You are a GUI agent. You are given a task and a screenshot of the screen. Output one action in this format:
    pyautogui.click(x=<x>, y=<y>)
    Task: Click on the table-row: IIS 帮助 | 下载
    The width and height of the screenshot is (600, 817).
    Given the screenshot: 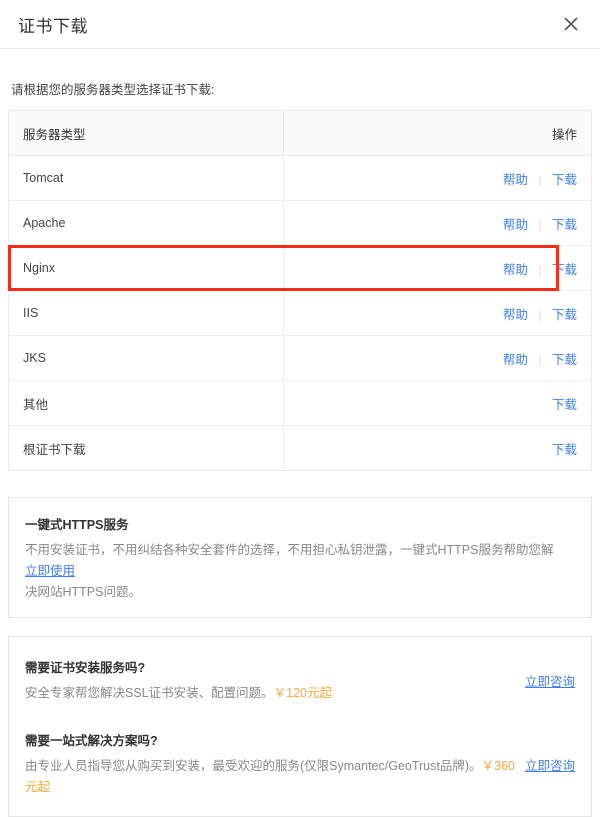 What is the action you would take?
    pyautogui.click(x=300, y=313)
    